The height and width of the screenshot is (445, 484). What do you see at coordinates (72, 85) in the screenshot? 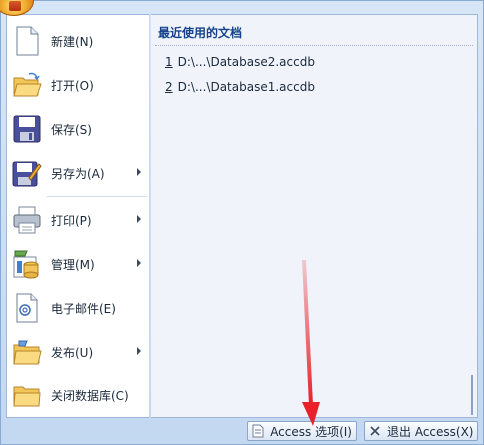
I see `menu-item-label: 打开(O)` at bounding box center [72, 85].